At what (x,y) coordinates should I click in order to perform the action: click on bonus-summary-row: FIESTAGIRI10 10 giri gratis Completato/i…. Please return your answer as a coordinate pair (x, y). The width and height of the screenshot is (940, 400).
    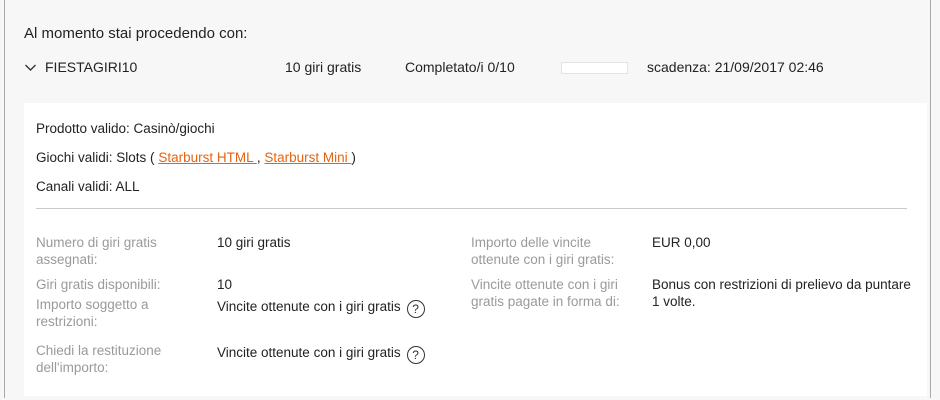
    Looking at the image, I should click on (469, 69).